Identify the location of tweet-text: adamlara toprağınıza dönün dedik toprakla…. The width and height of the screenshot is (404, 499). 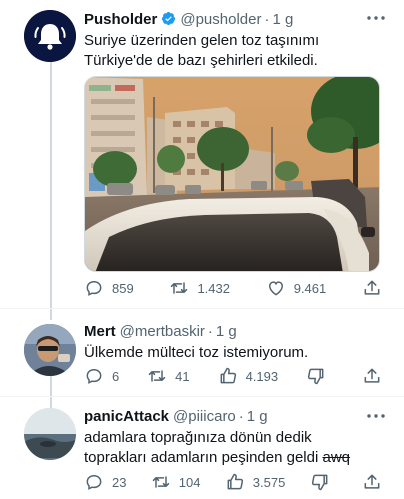
(238, 448).